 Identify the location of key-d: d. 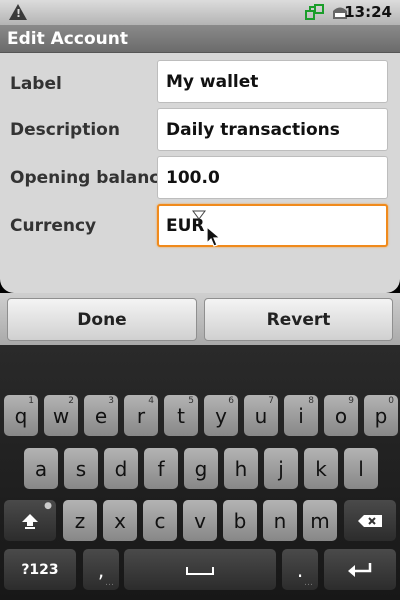
(121, 468).